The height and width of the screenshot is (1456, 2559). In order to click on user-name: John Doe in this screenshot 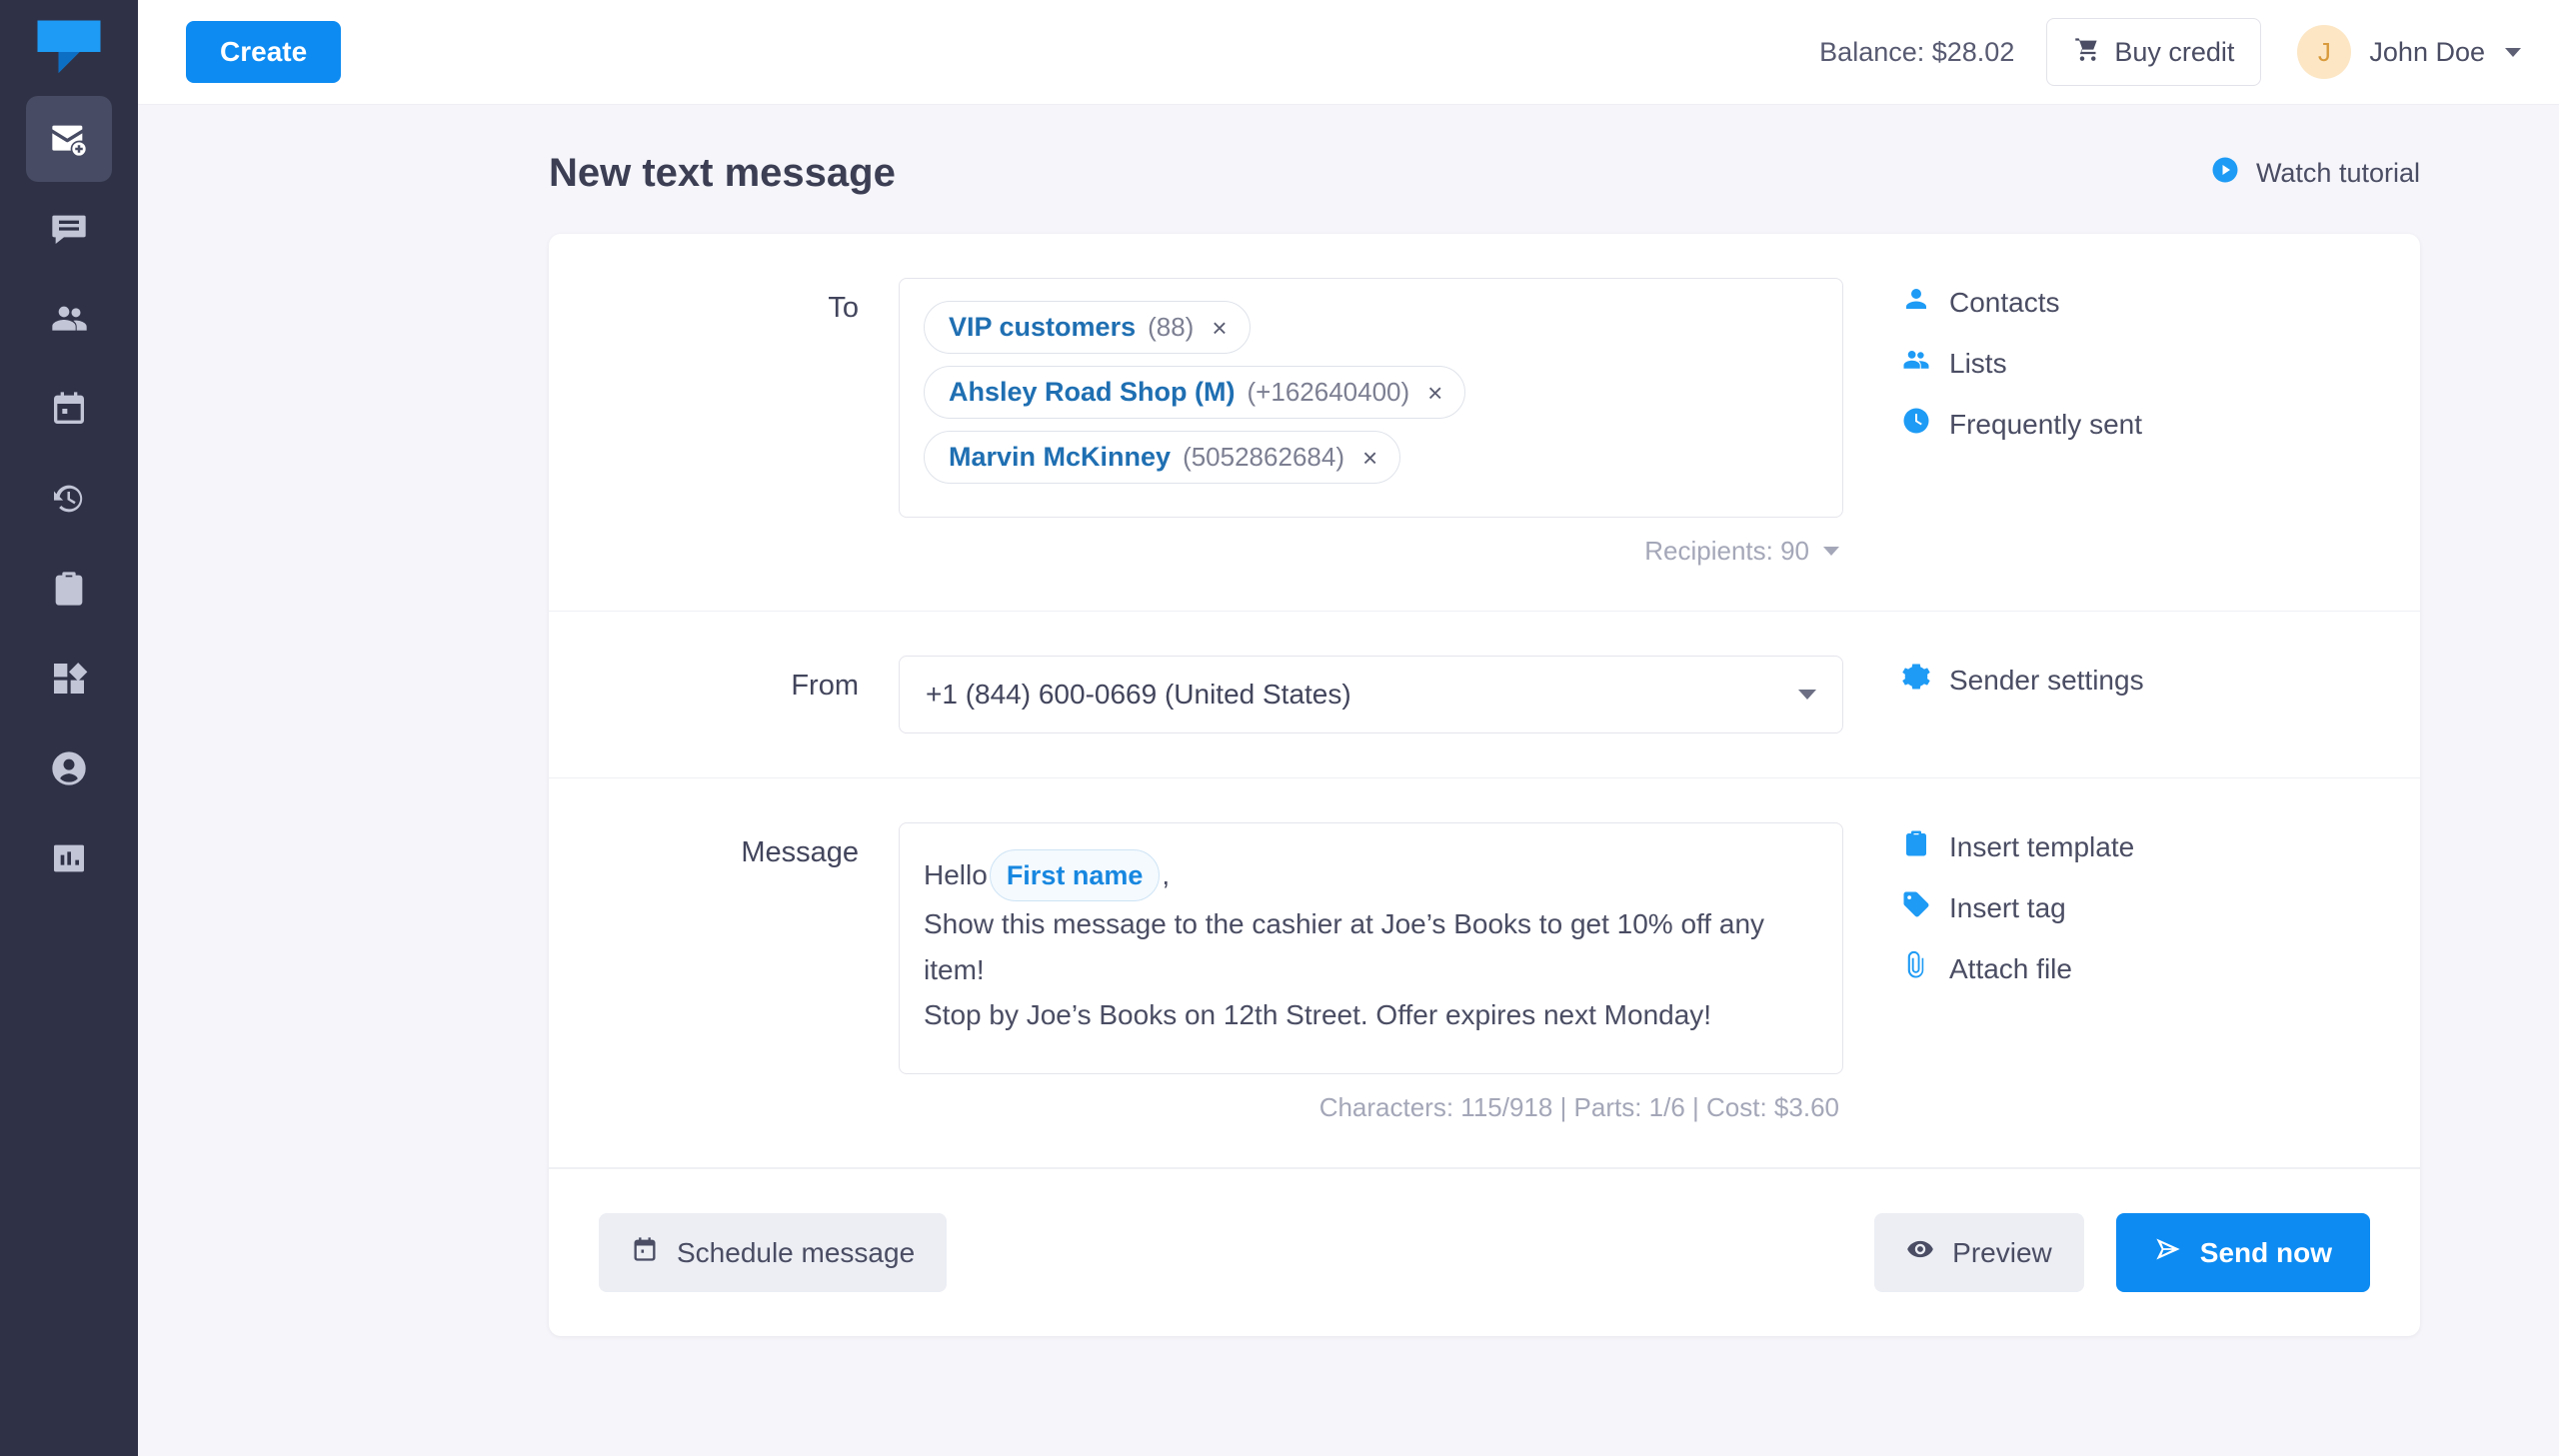, I will do `click(2427, 51)`.